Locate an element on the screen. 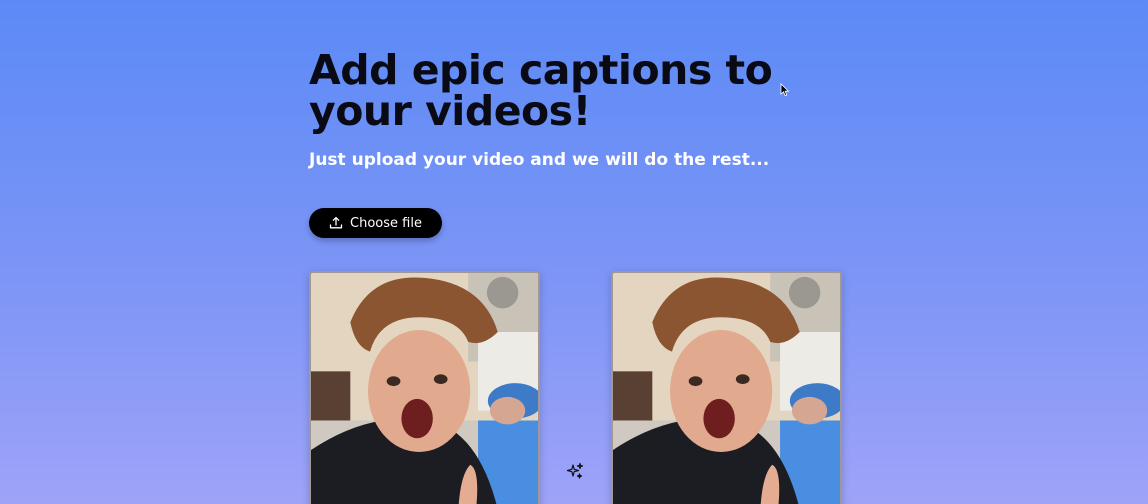 This screenshot has width=1148, height=504. choose-file-label: Choose file is located at coordinates (386, 223).